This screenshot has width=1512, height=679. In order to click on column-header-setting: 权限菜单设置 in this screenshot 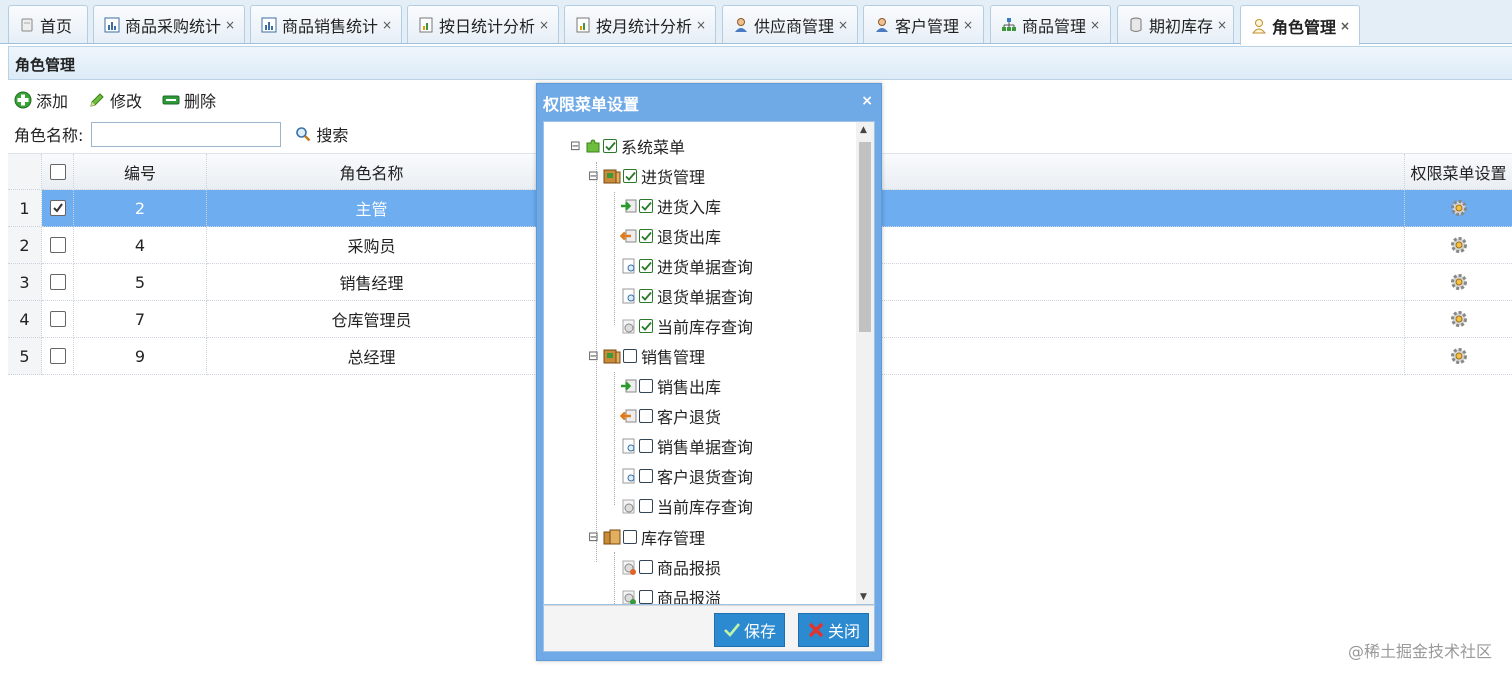, I will do `click(1458, 172)`.